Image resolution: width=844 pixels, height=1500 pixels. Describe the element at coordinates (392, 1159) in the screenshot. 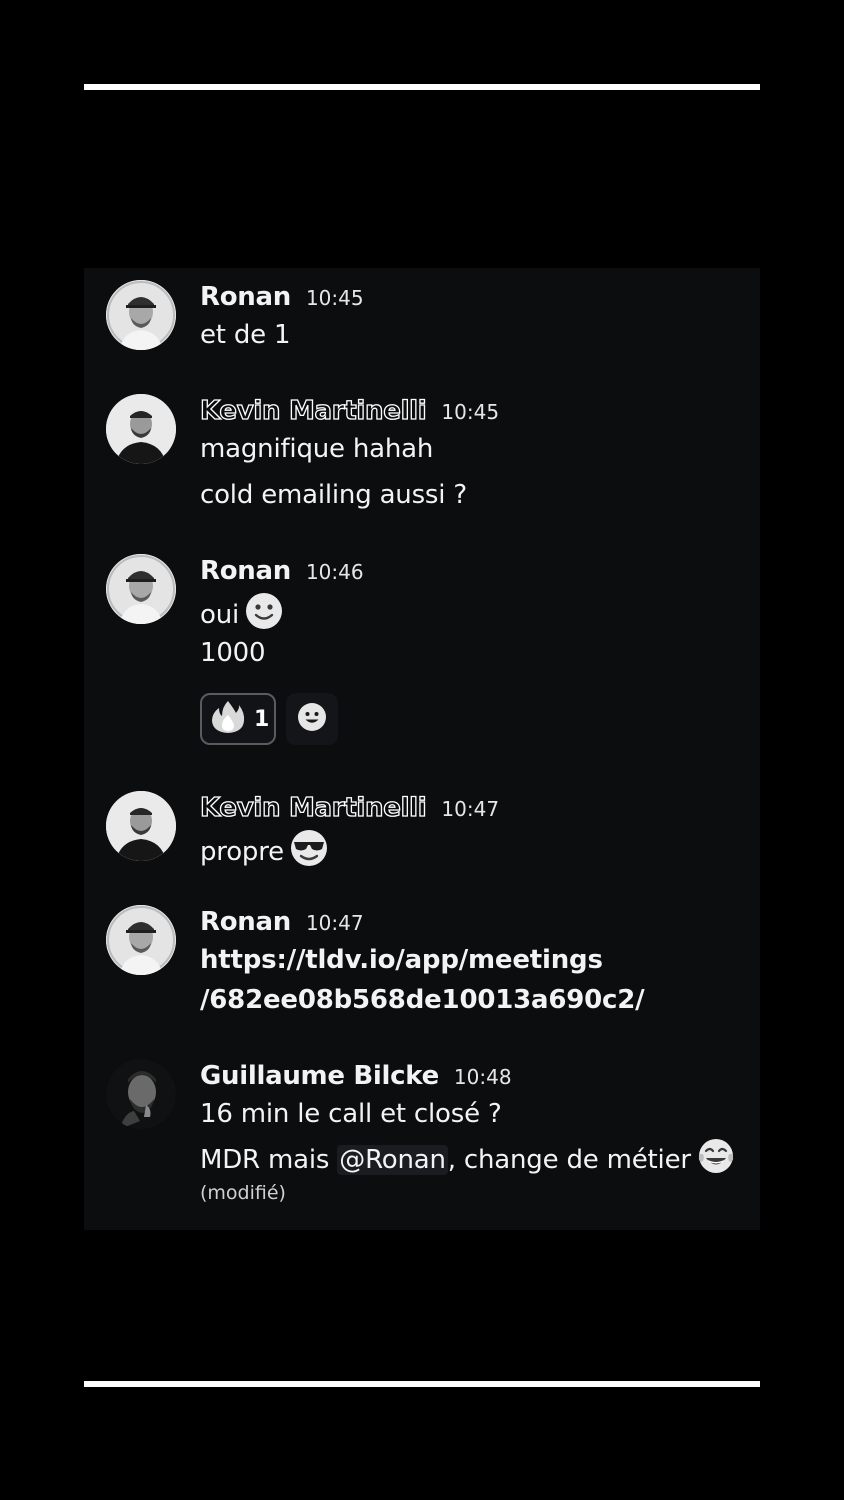

I see `user-mention: @Ronan` at that location.